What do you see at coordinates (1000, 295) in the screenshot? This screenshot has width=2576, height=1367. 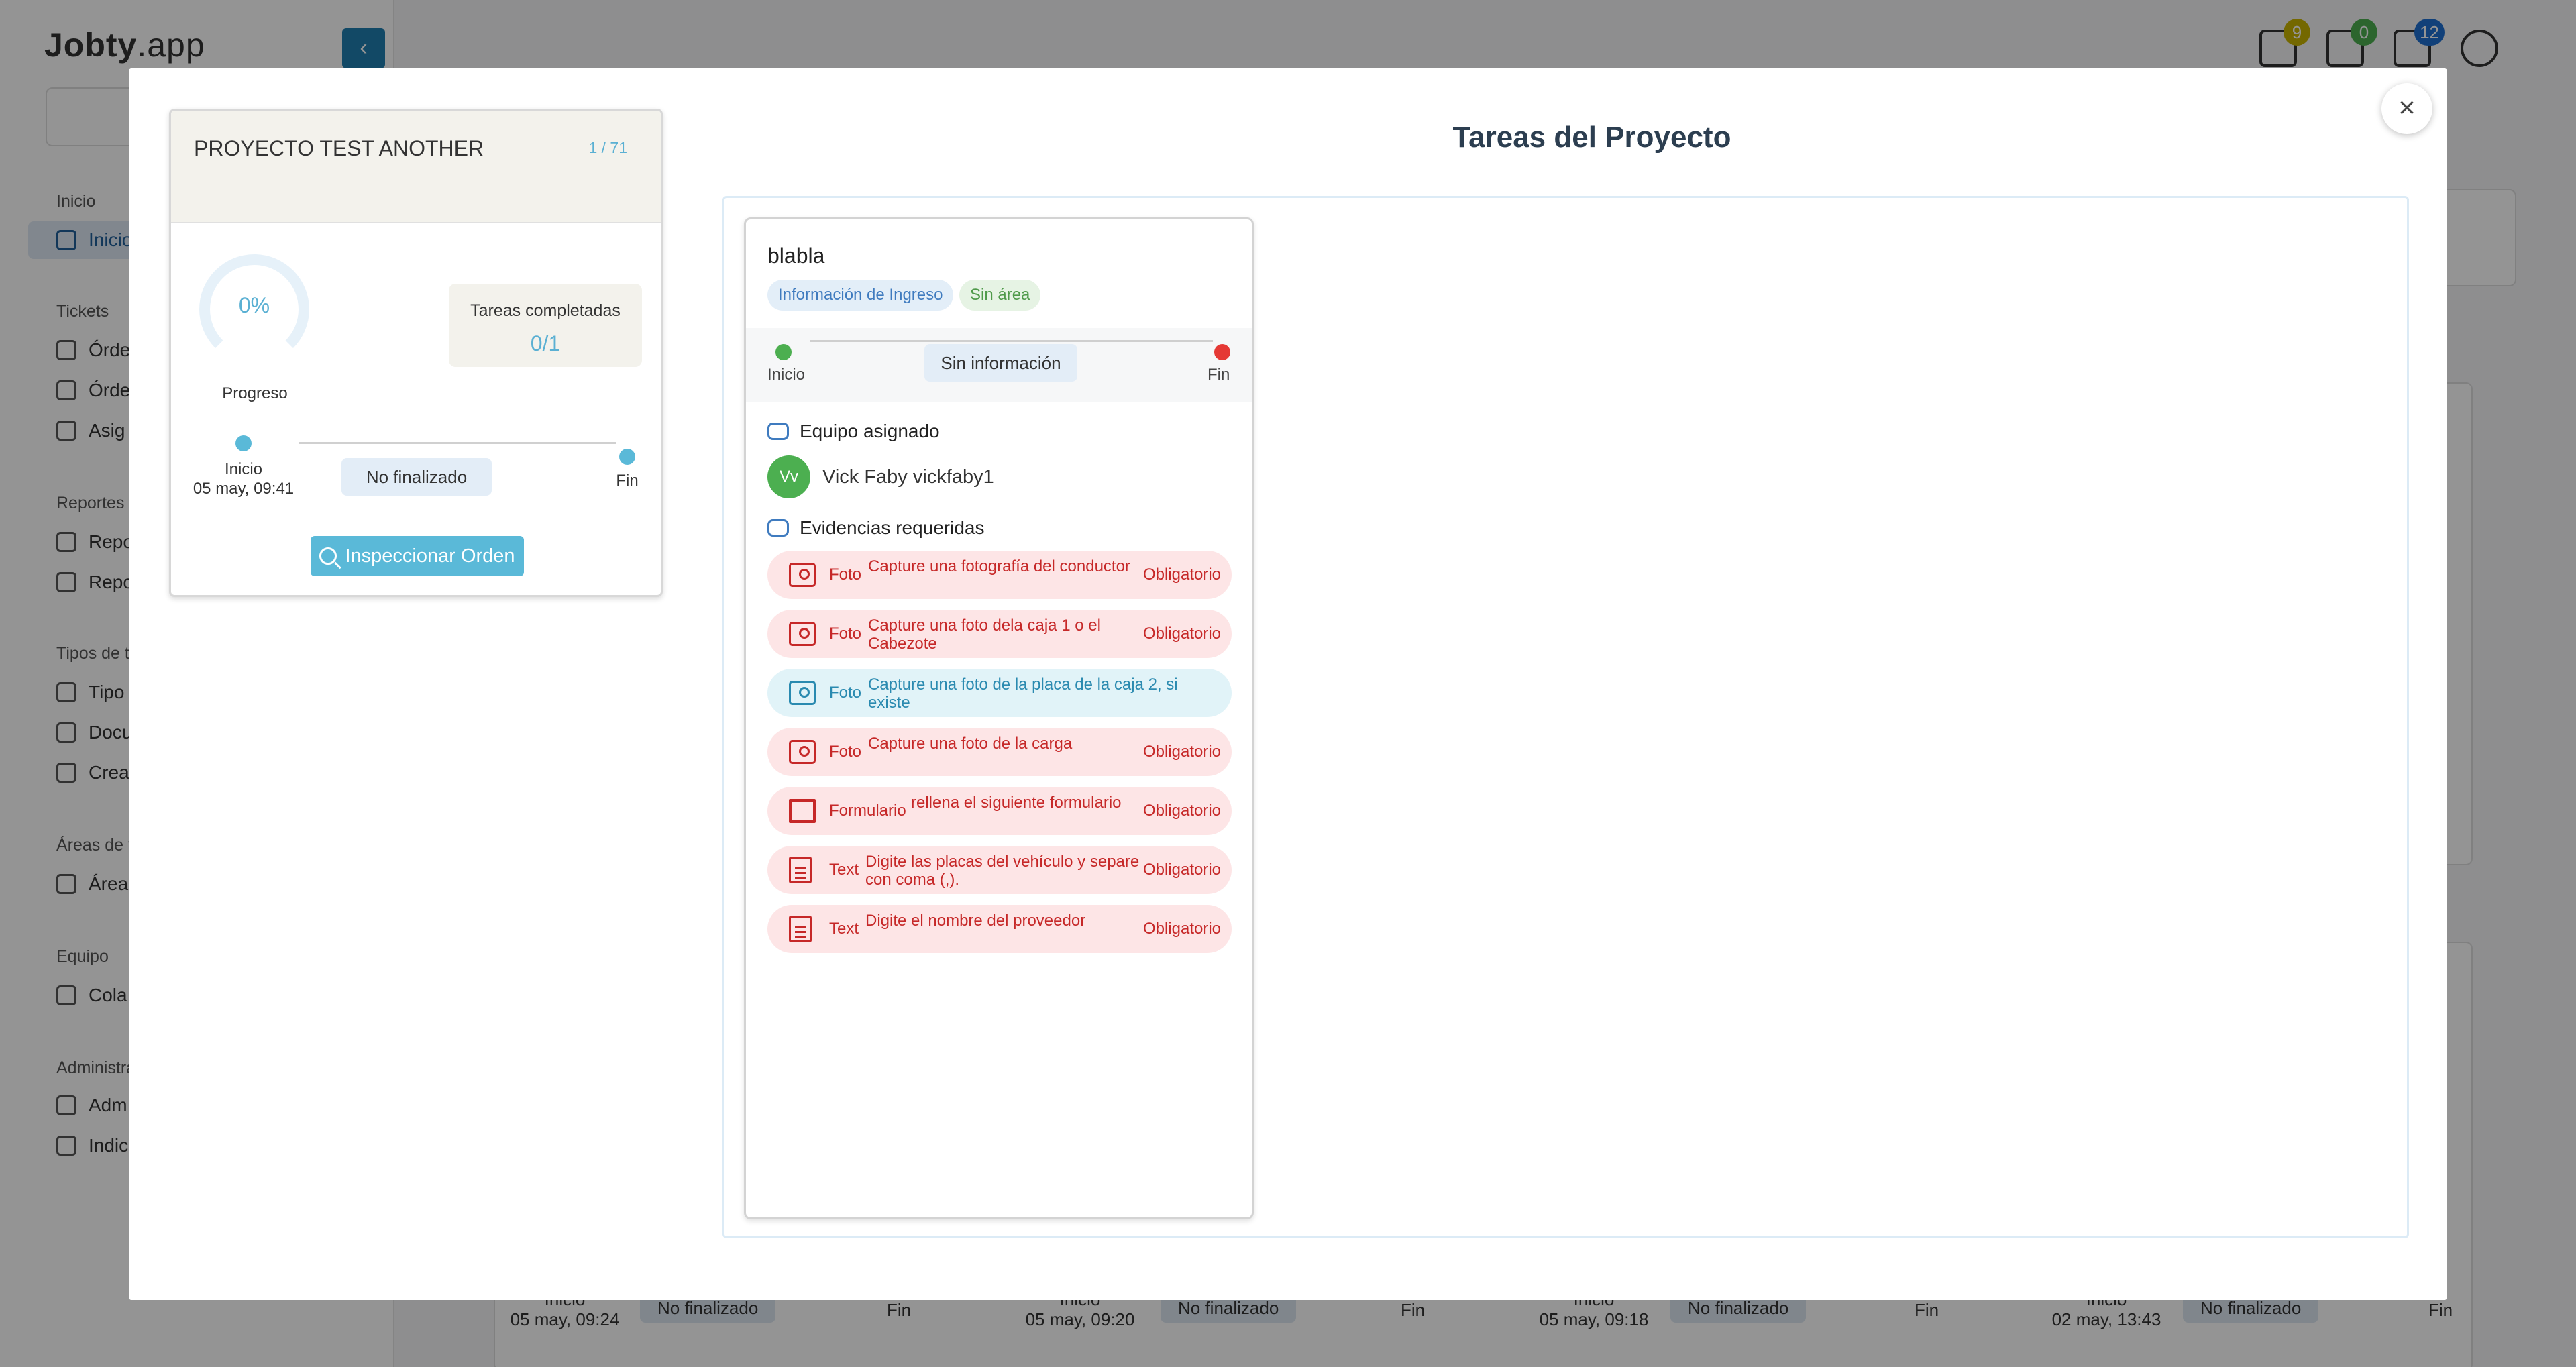 I see `task-area-tag: Sin área` at bounding box center [1000, 295].